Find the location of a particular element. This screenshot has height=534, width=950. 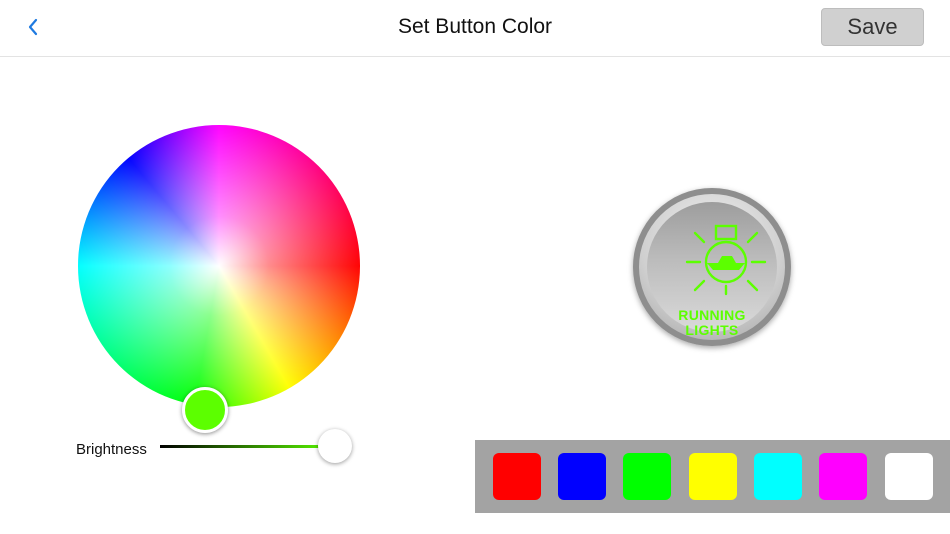

preview-button: RUNNING LIGHTS is located at coordinates (712, 267).